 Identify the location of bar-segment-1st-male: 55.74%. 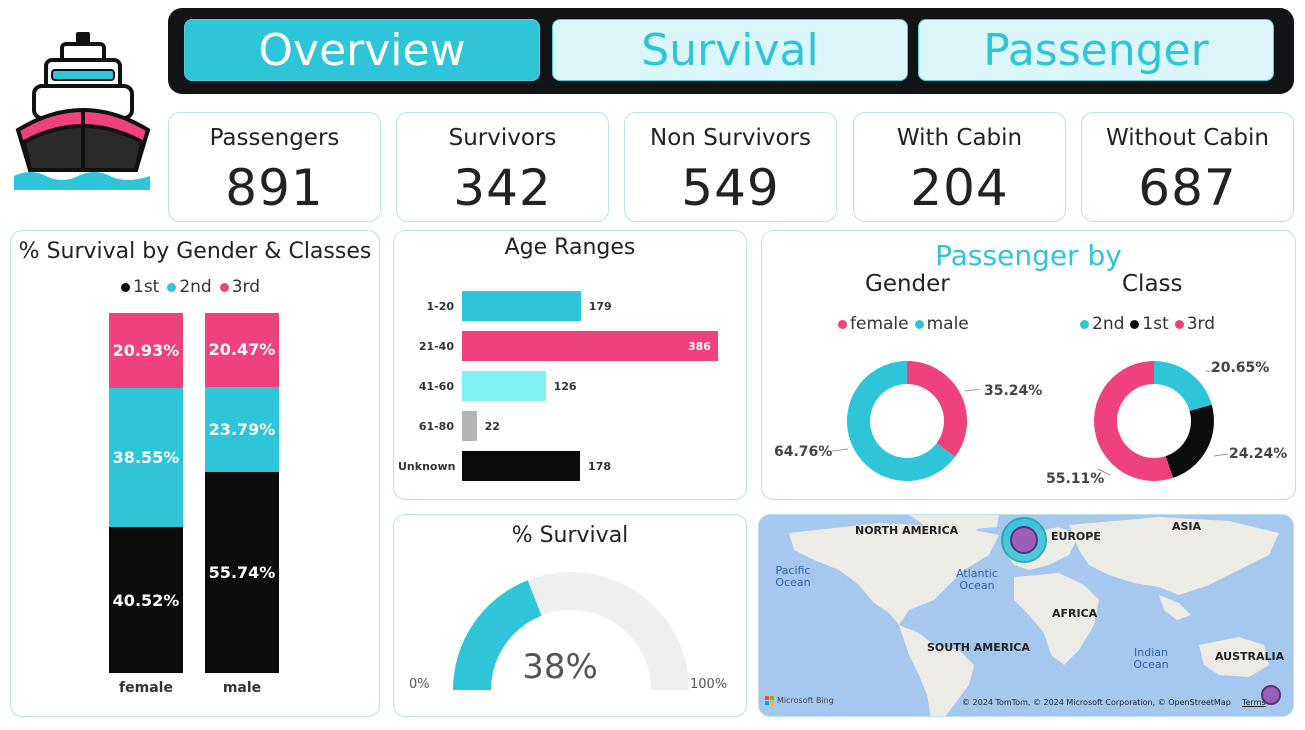
(242, 572).